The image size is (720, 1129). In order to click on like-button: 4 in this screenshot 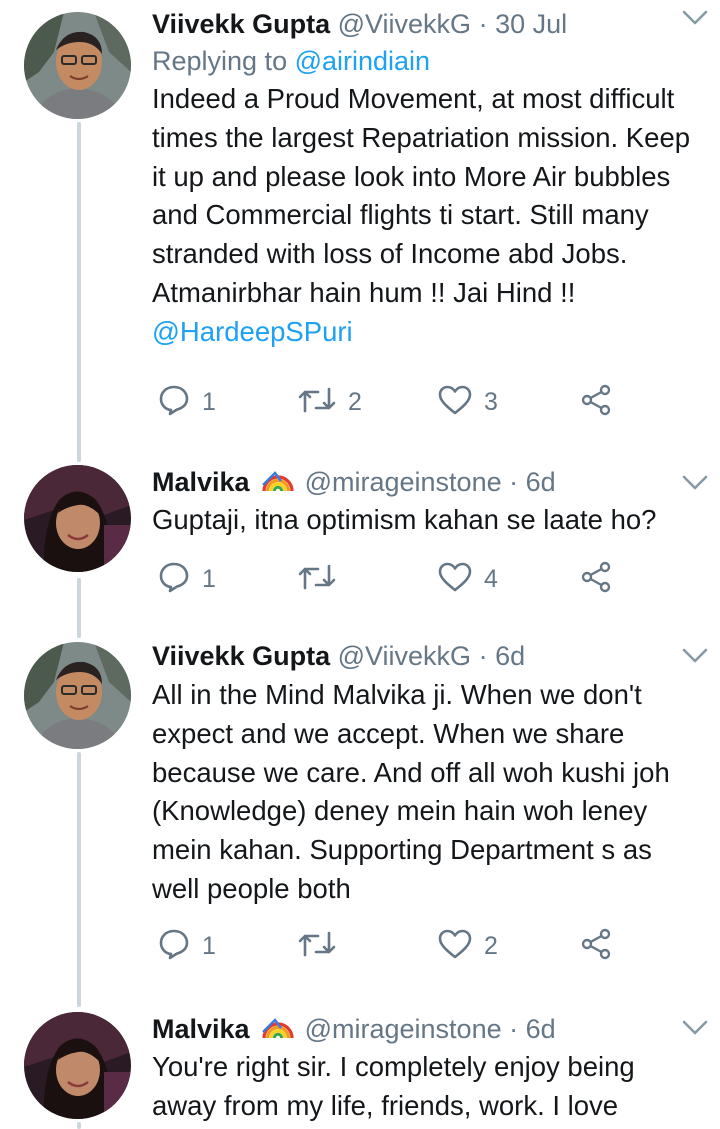, I will do `click(468, 579)`.